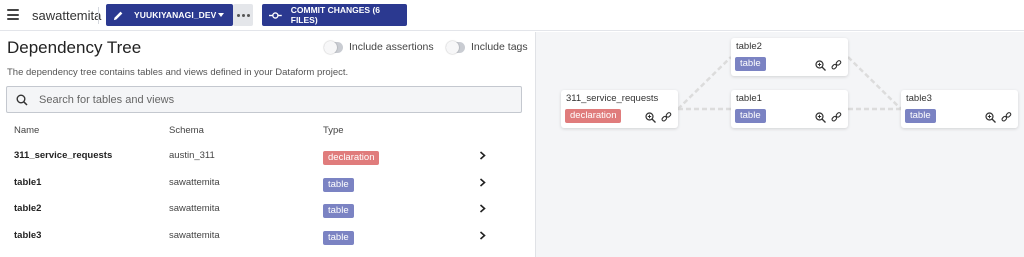  I want to click on include-assertions-toggle: Include assertions, so click(379, 47).